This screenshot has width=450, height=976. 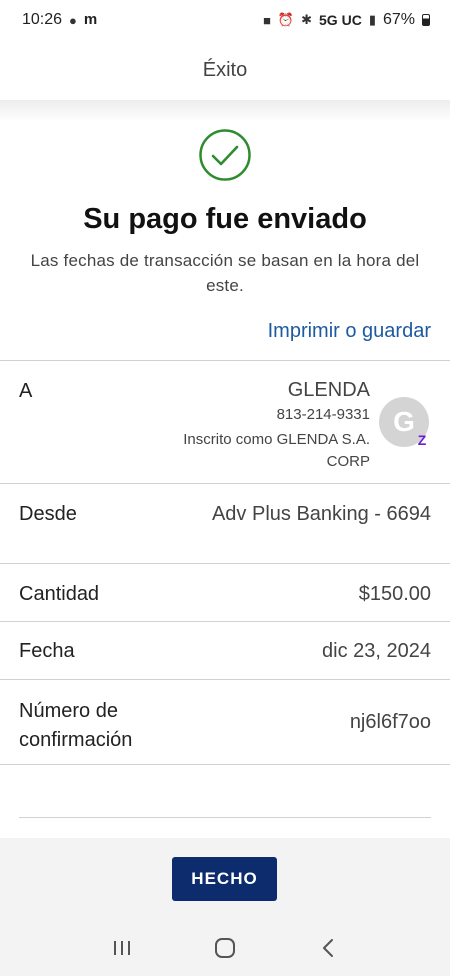 What do you see at coordinates (349, 331) in the screenshot?
I see `print-or-save-link: Imprimir o guardar` at bounding box center [349, 331].